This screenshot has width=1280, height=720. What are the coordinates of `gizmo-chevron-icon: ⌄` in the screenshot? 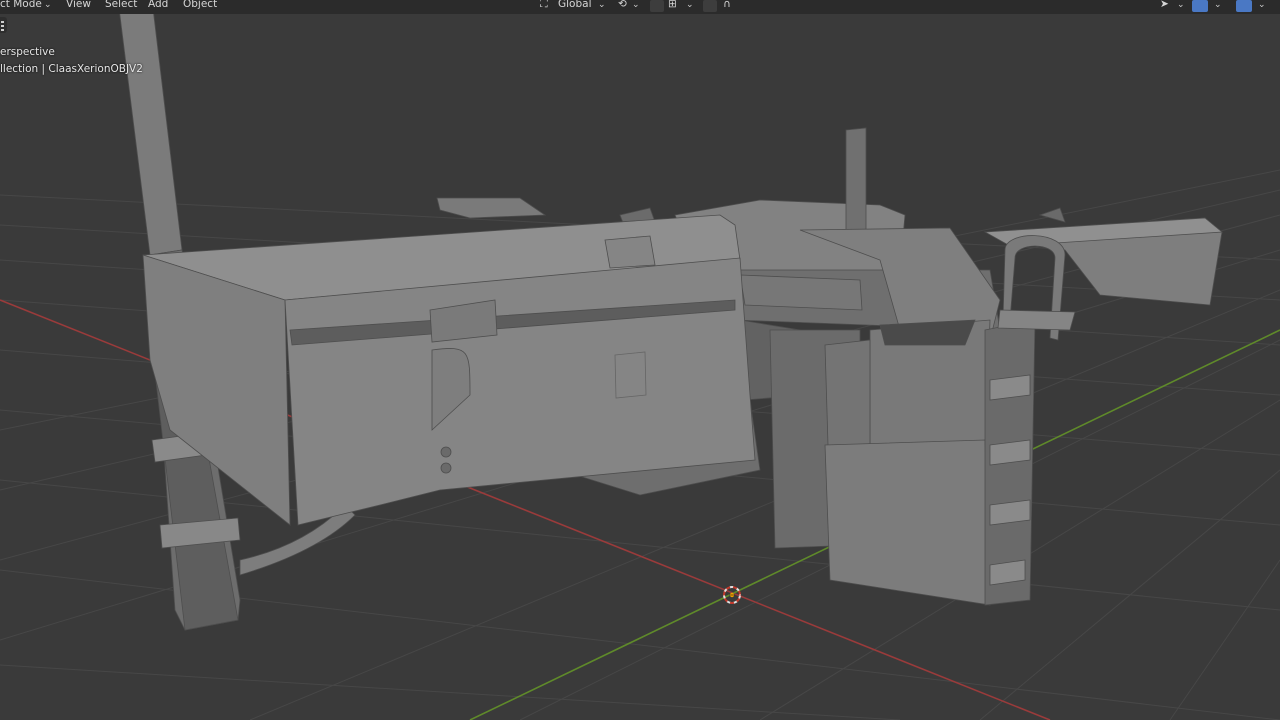 It's located at (1218, 5).